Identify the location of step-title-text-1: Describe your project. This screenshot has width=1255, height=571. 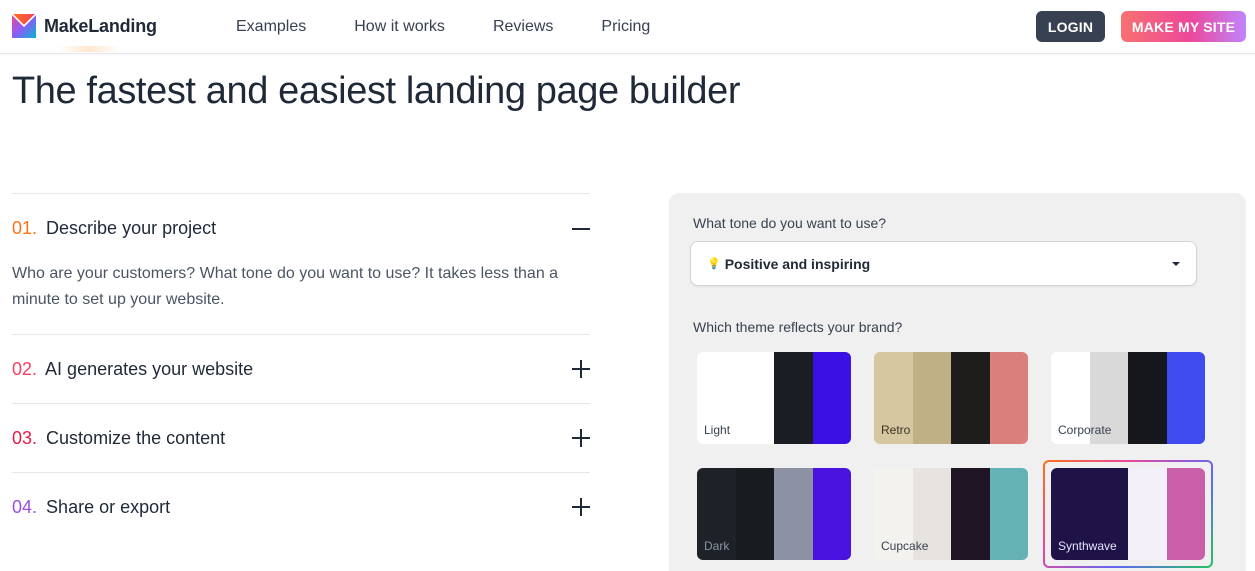
(131, 228).